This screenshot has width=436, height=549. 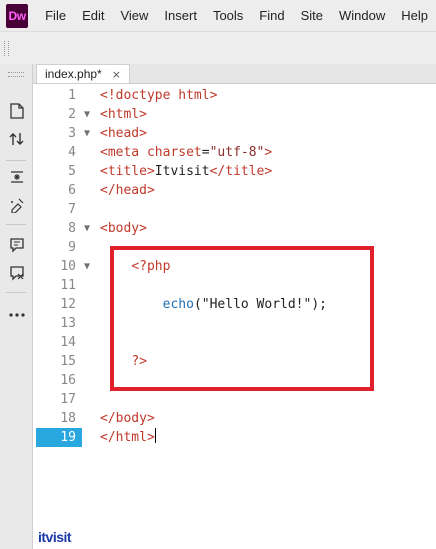 What do you see at coordinates (127, 418) in the screenshot?
I see `code-text: </body>` at bounding box center [127, 418].